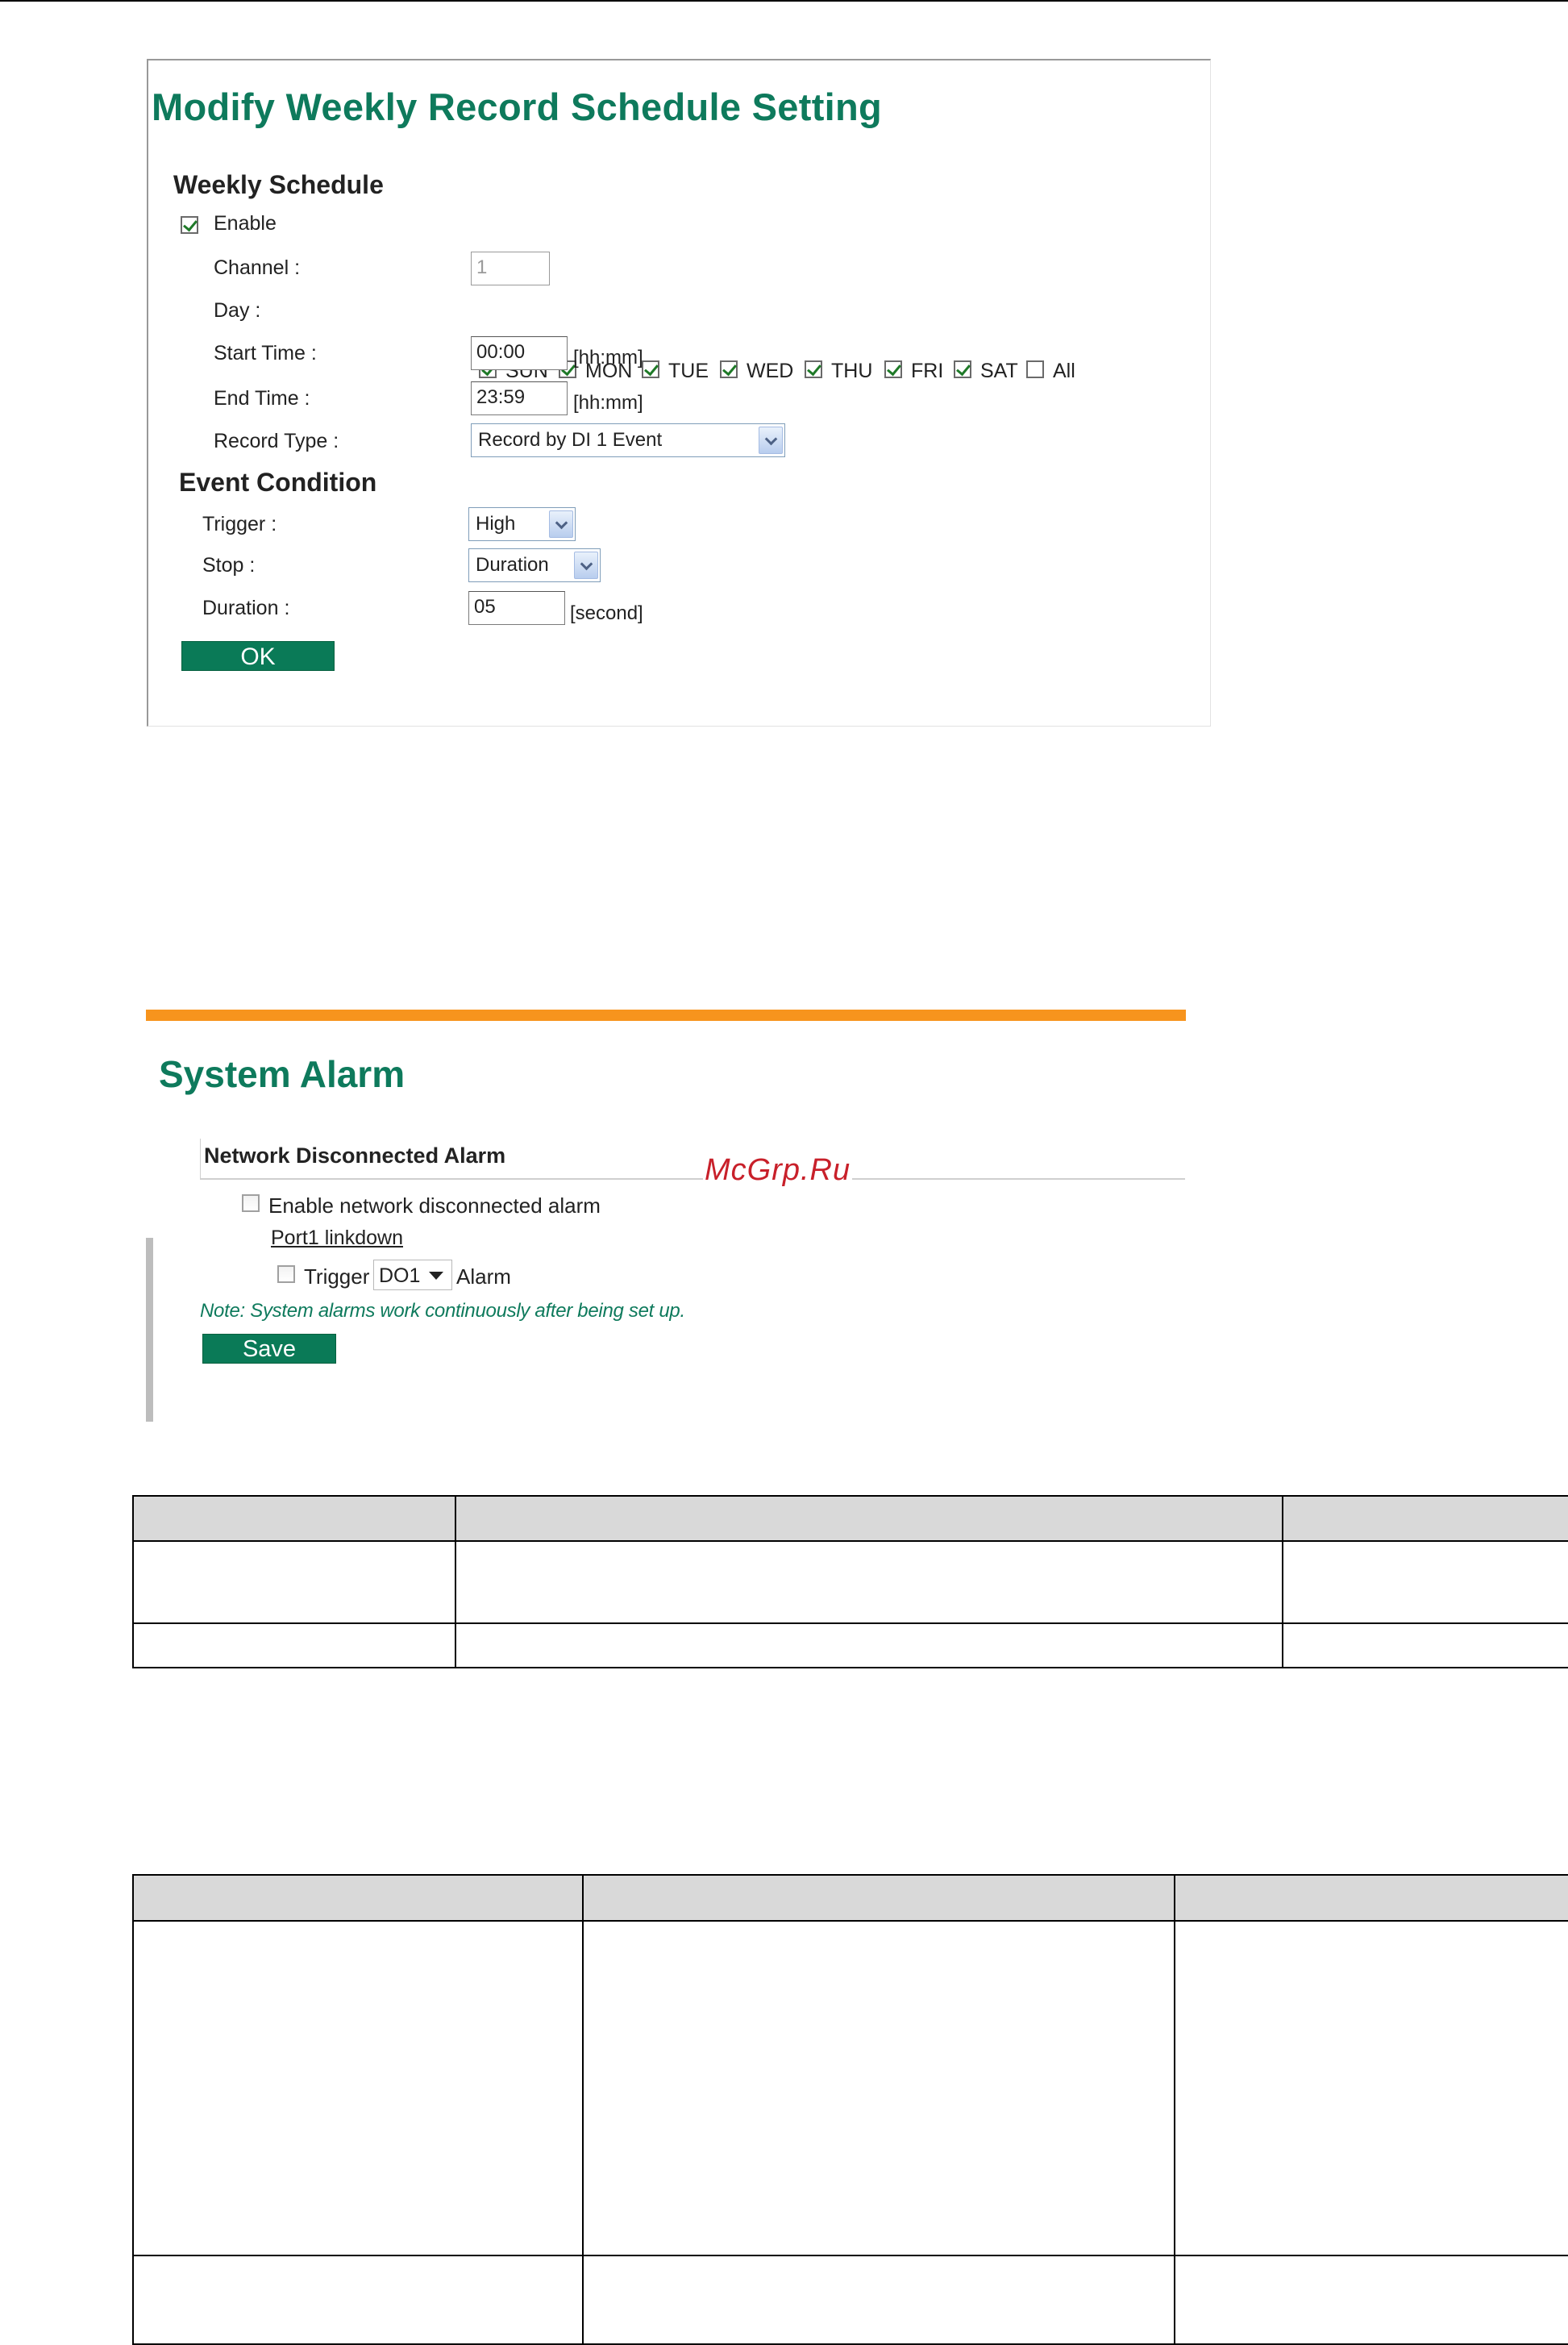 This screenshot has width=1568, height=2345. I want to click on do-select: DO1, so click(412, 1275).